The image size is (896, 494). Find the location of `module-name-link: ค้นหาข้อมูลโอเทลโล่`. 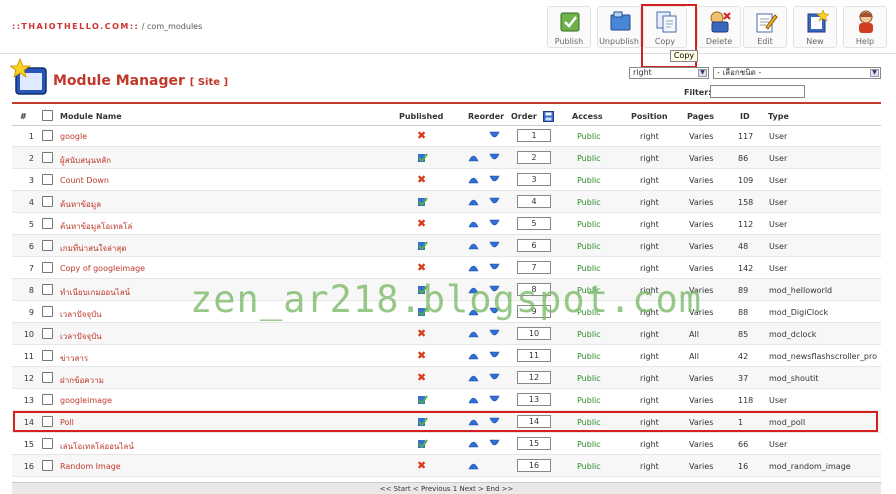

module-name-link: ค้นหาข้อมูลโอเทลโล่ is located at coordinates (96, 226).